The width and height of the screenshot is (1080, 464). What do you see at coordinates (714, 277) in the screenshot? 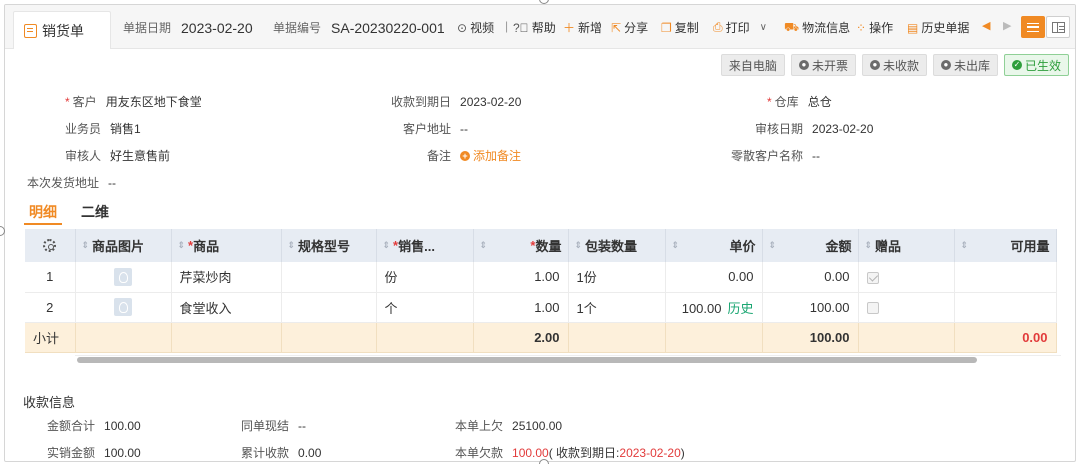
I see `price-cell: 0.00` at bounding box center [714, 277].